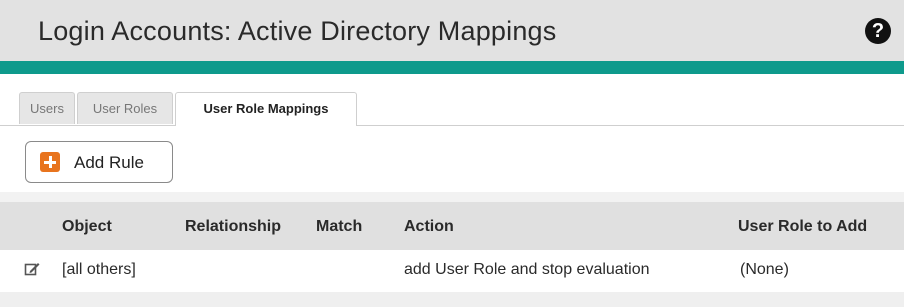 The image size is (904, 307). Describe the element at coordinates (109, 162) in the screenshot. I see `add-rule-label: Add Rule` at that location.